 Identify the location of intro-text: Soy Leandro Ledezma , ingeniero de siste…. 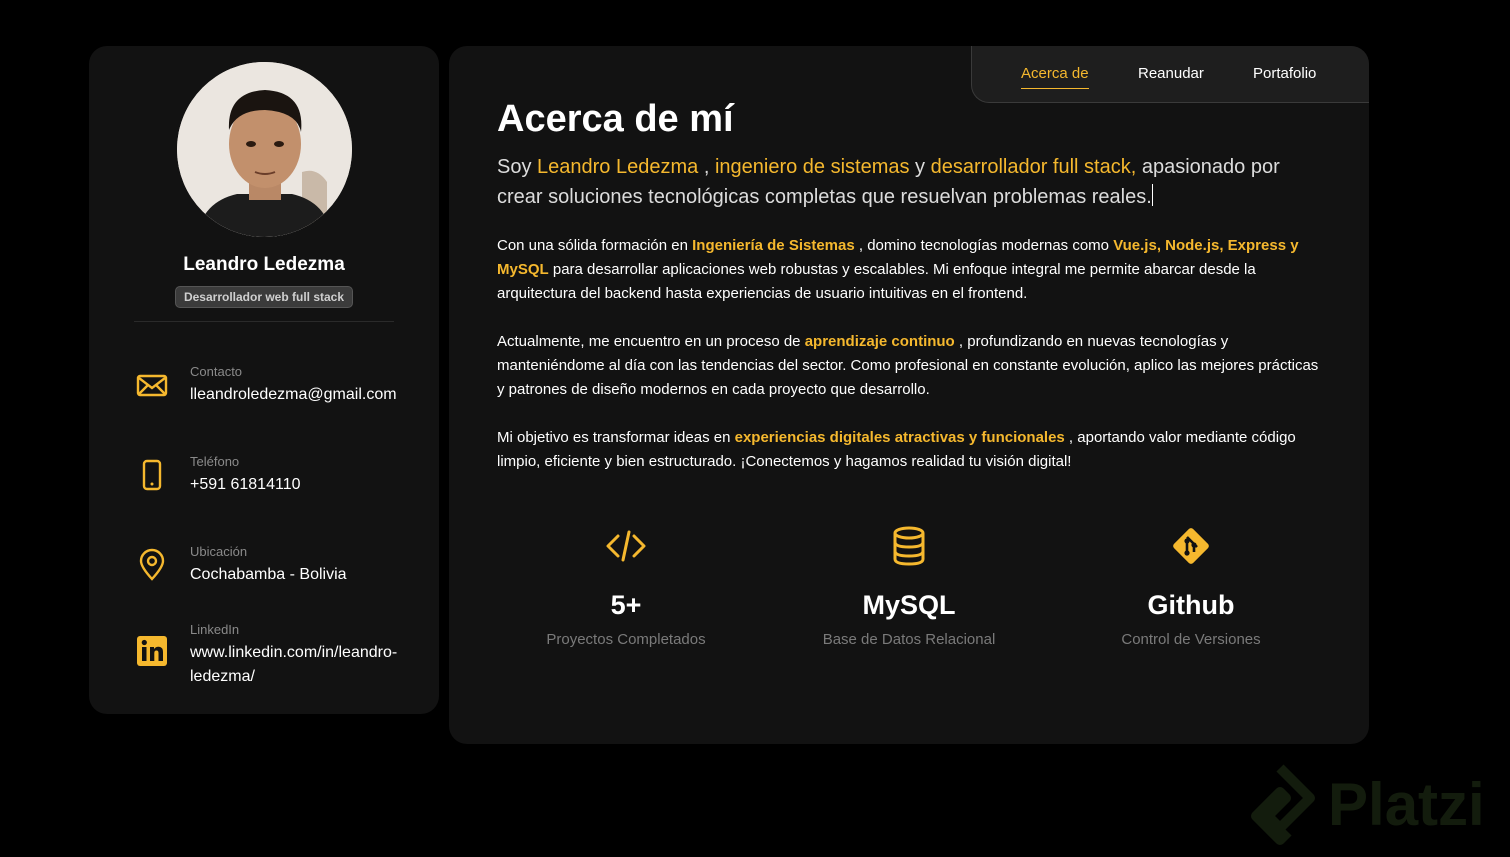
(888, 182).